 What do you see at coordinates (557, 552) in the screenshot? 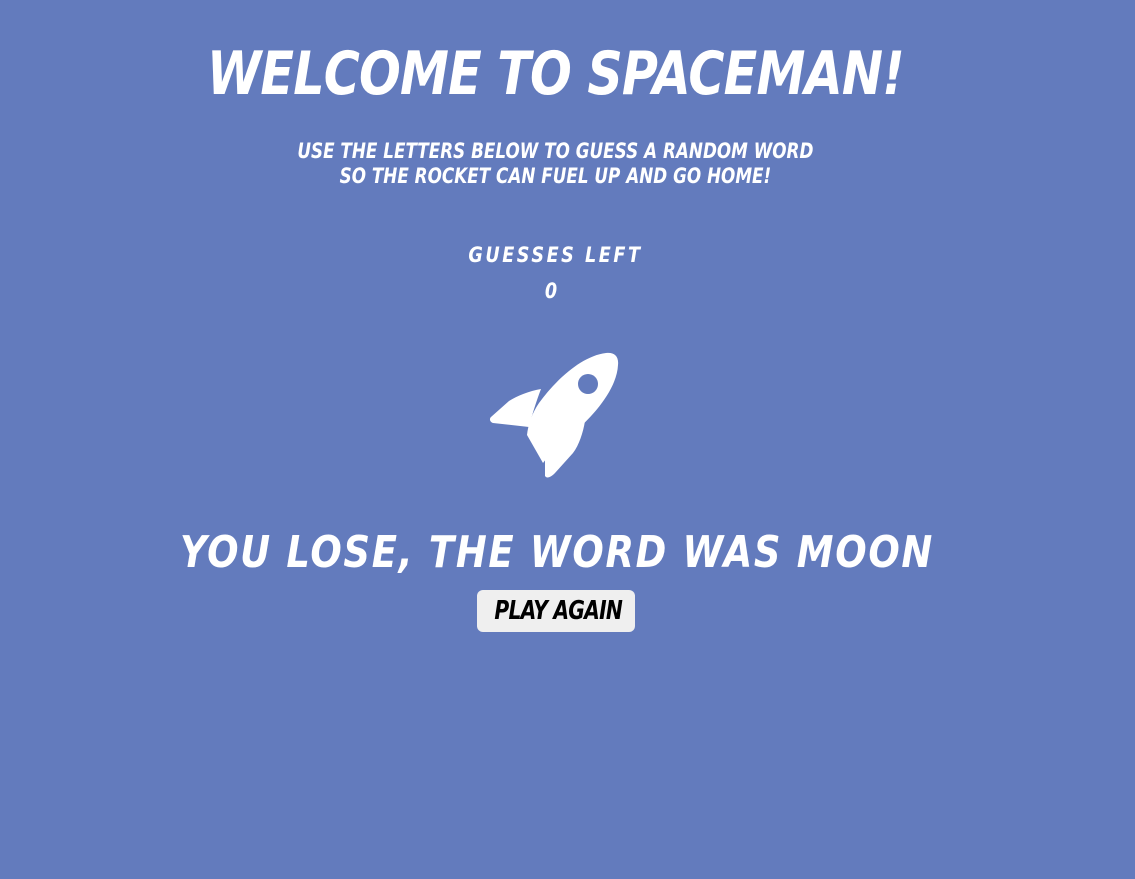
I see `result-message: YOU LOSE, THE WORD WAS MOON` at bounding box center [557, 552].